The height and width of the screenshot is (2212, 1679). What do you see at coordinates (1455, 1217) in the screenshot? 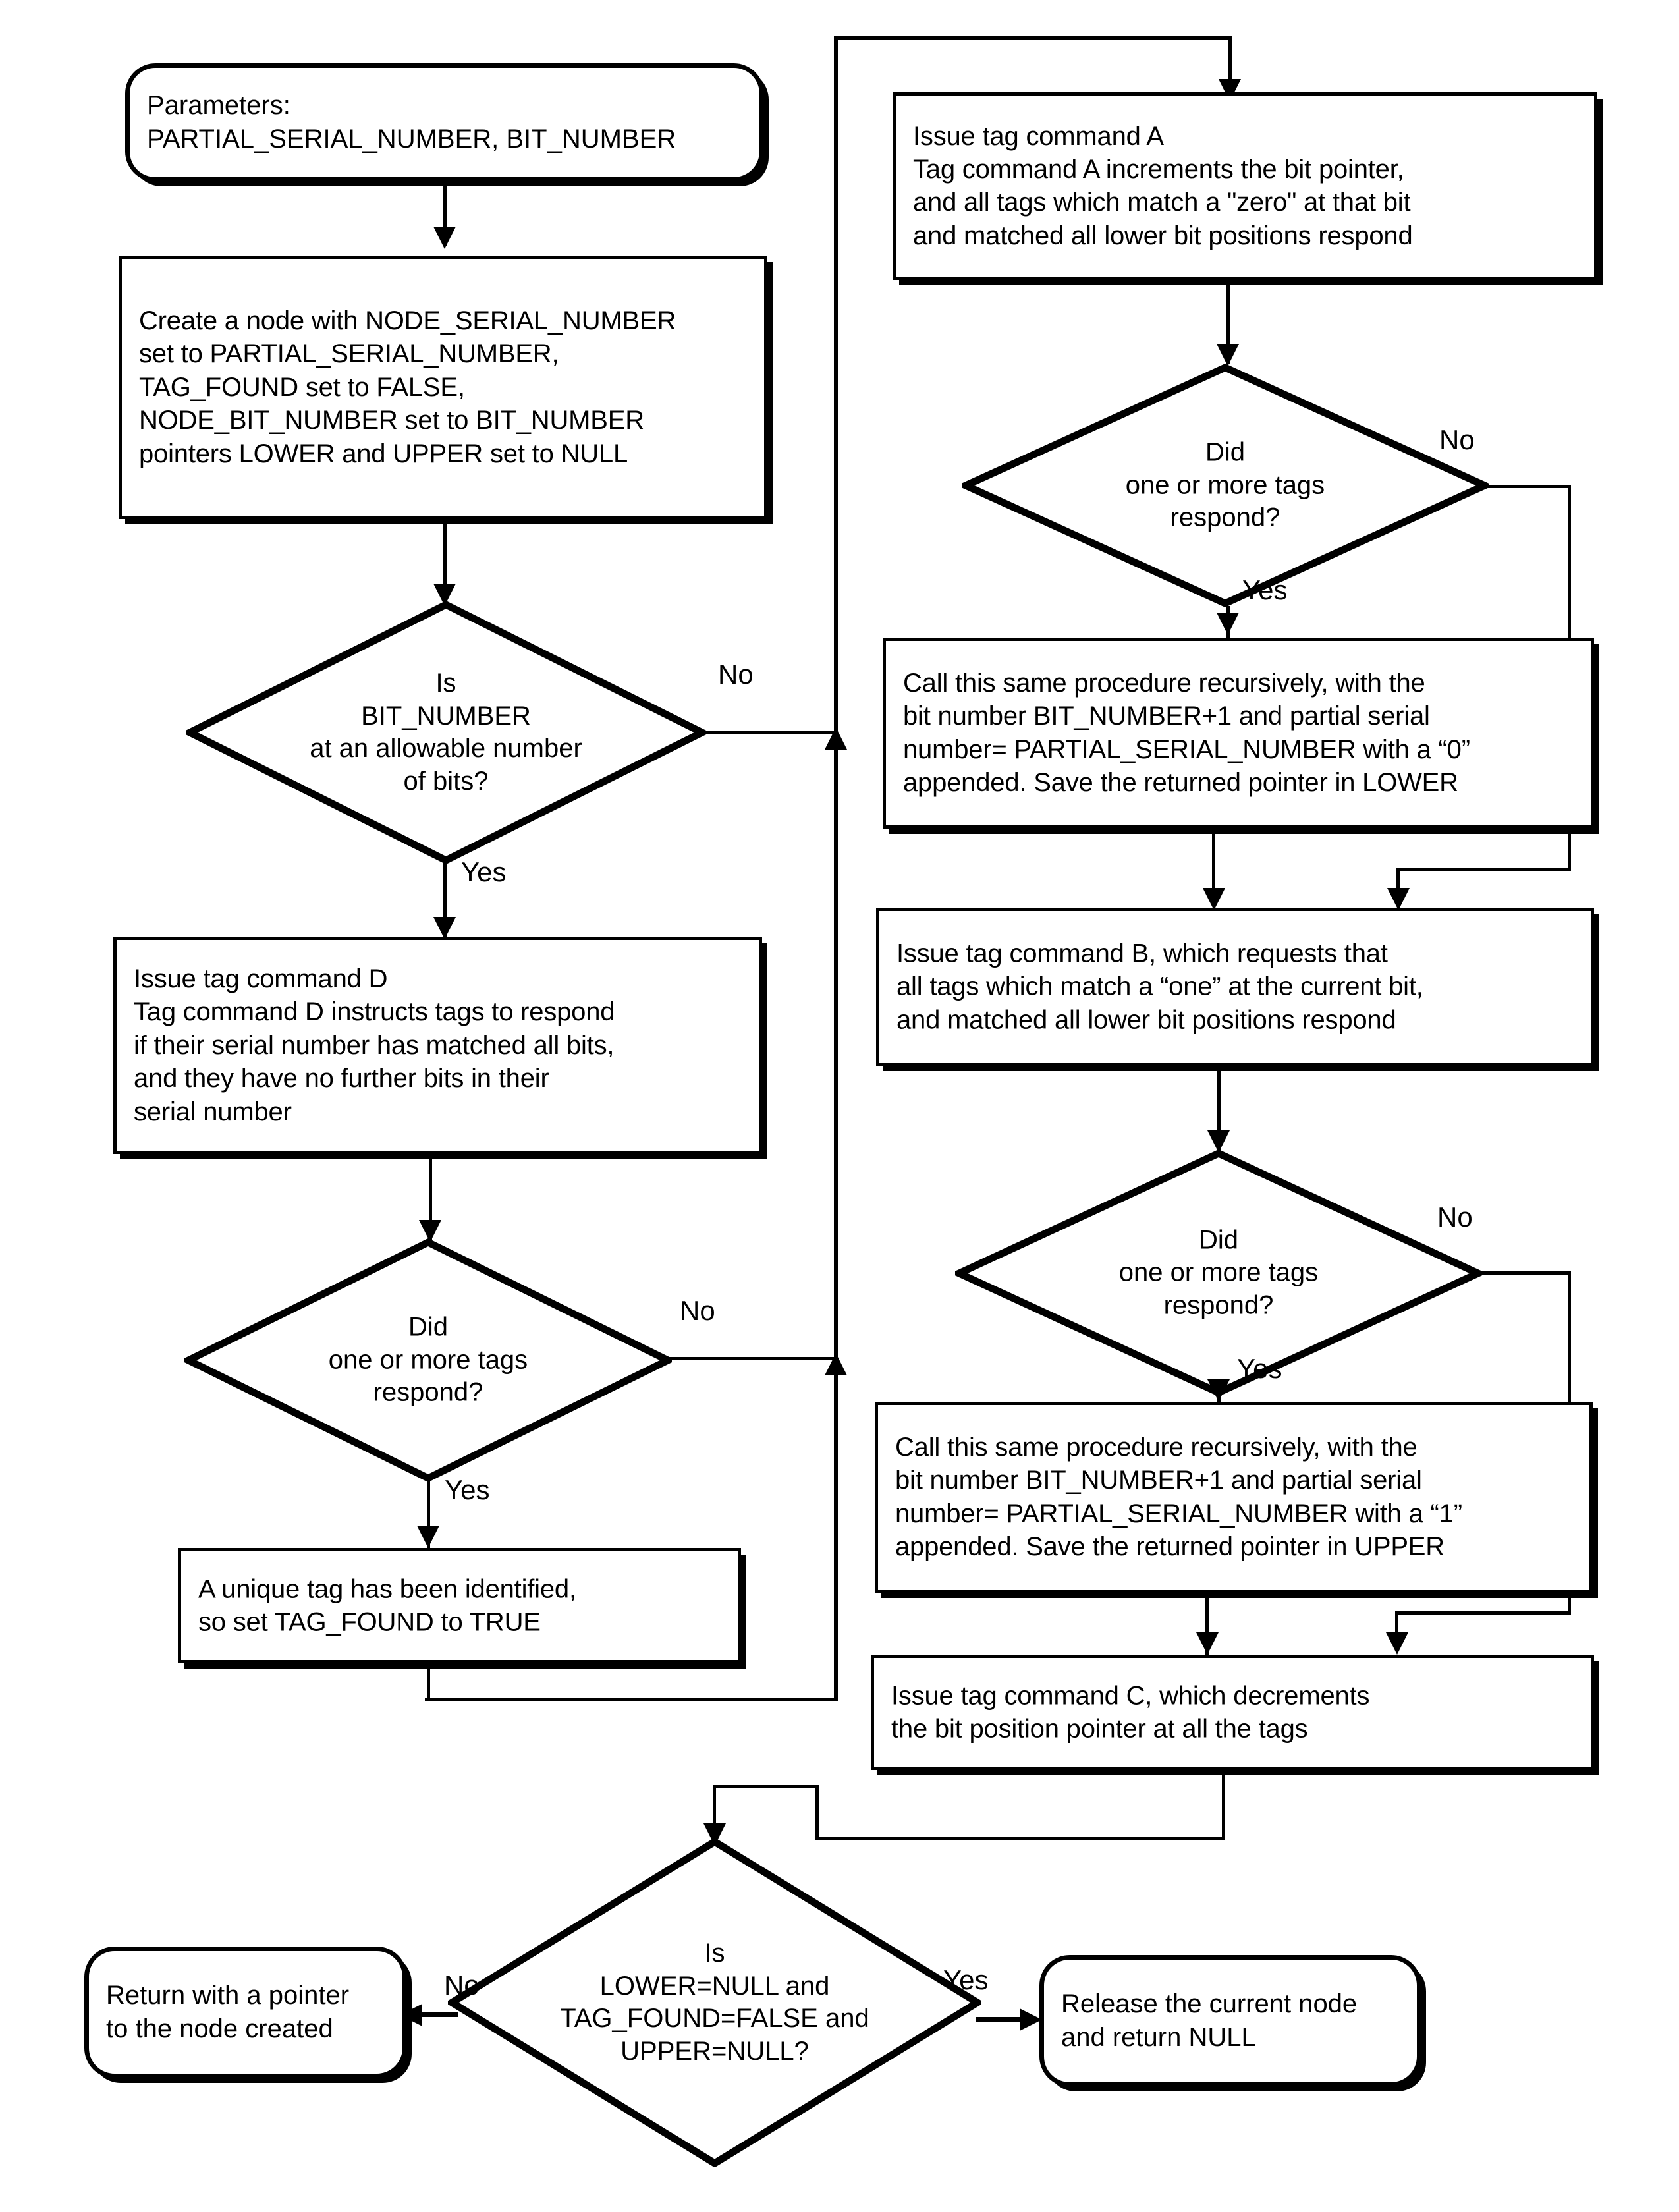
I see `edge-label-respond-b-no: No` at bounding box center [1455, 1217].